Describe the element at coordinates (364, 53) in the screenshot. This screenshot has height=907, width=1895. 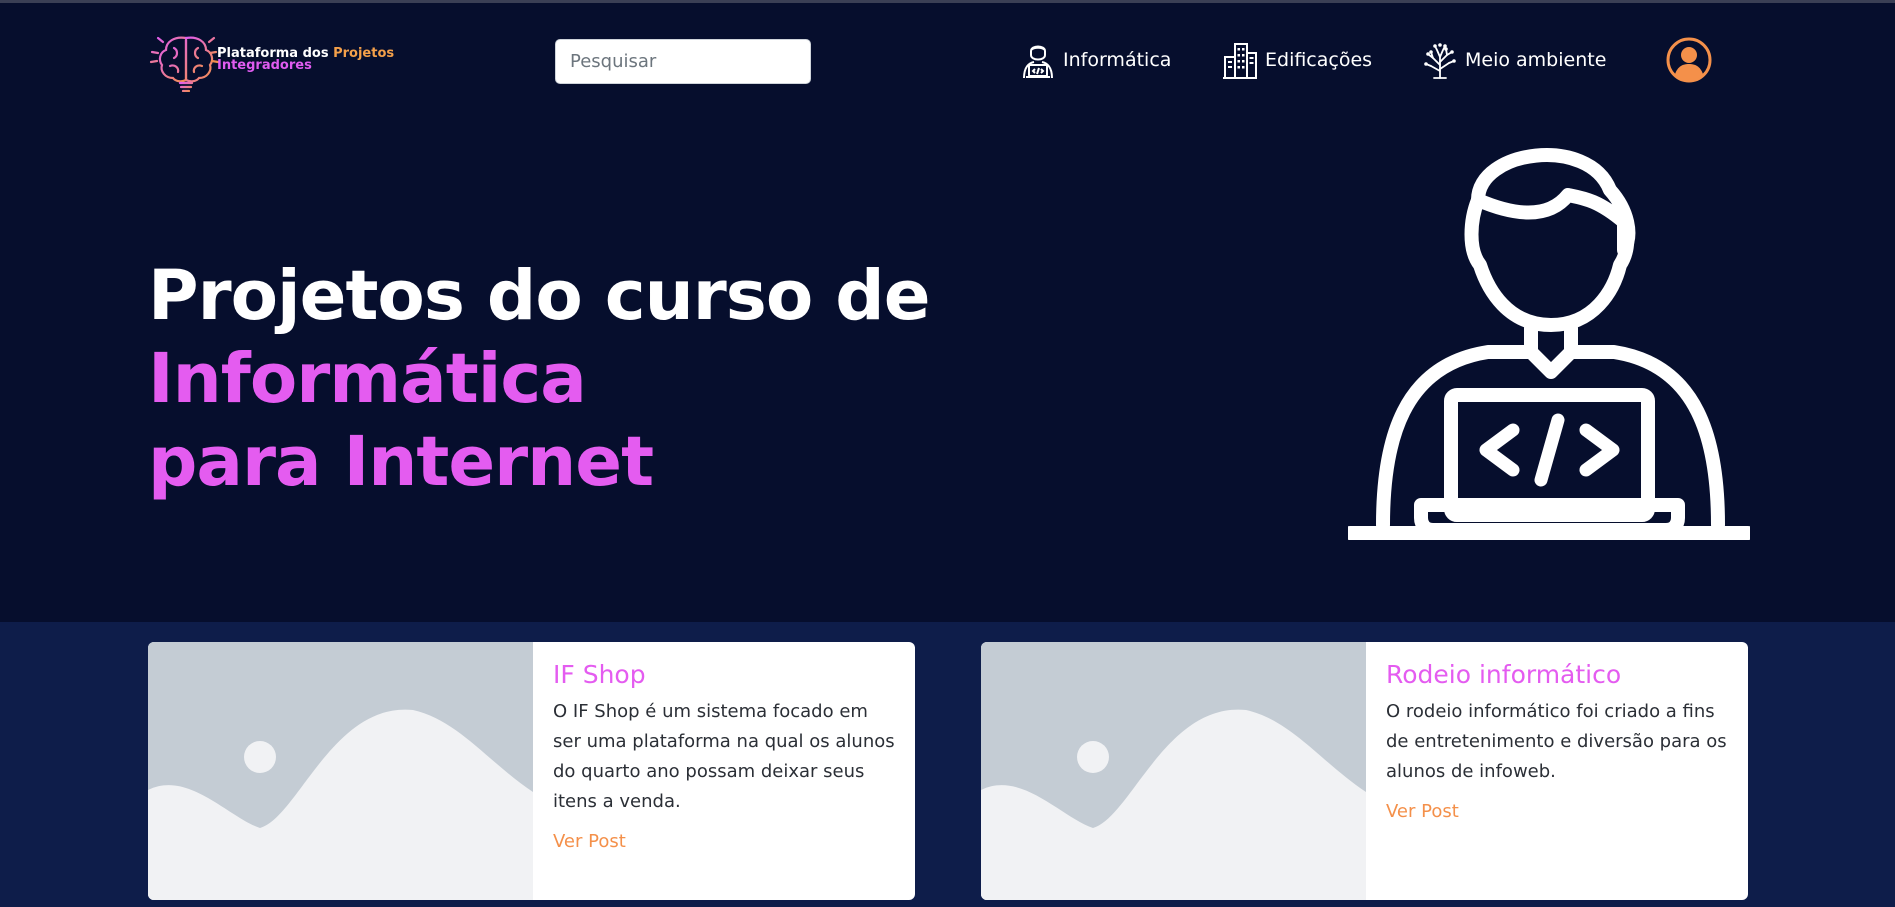
I see `logo-line1-orange: Projetos` at that location.